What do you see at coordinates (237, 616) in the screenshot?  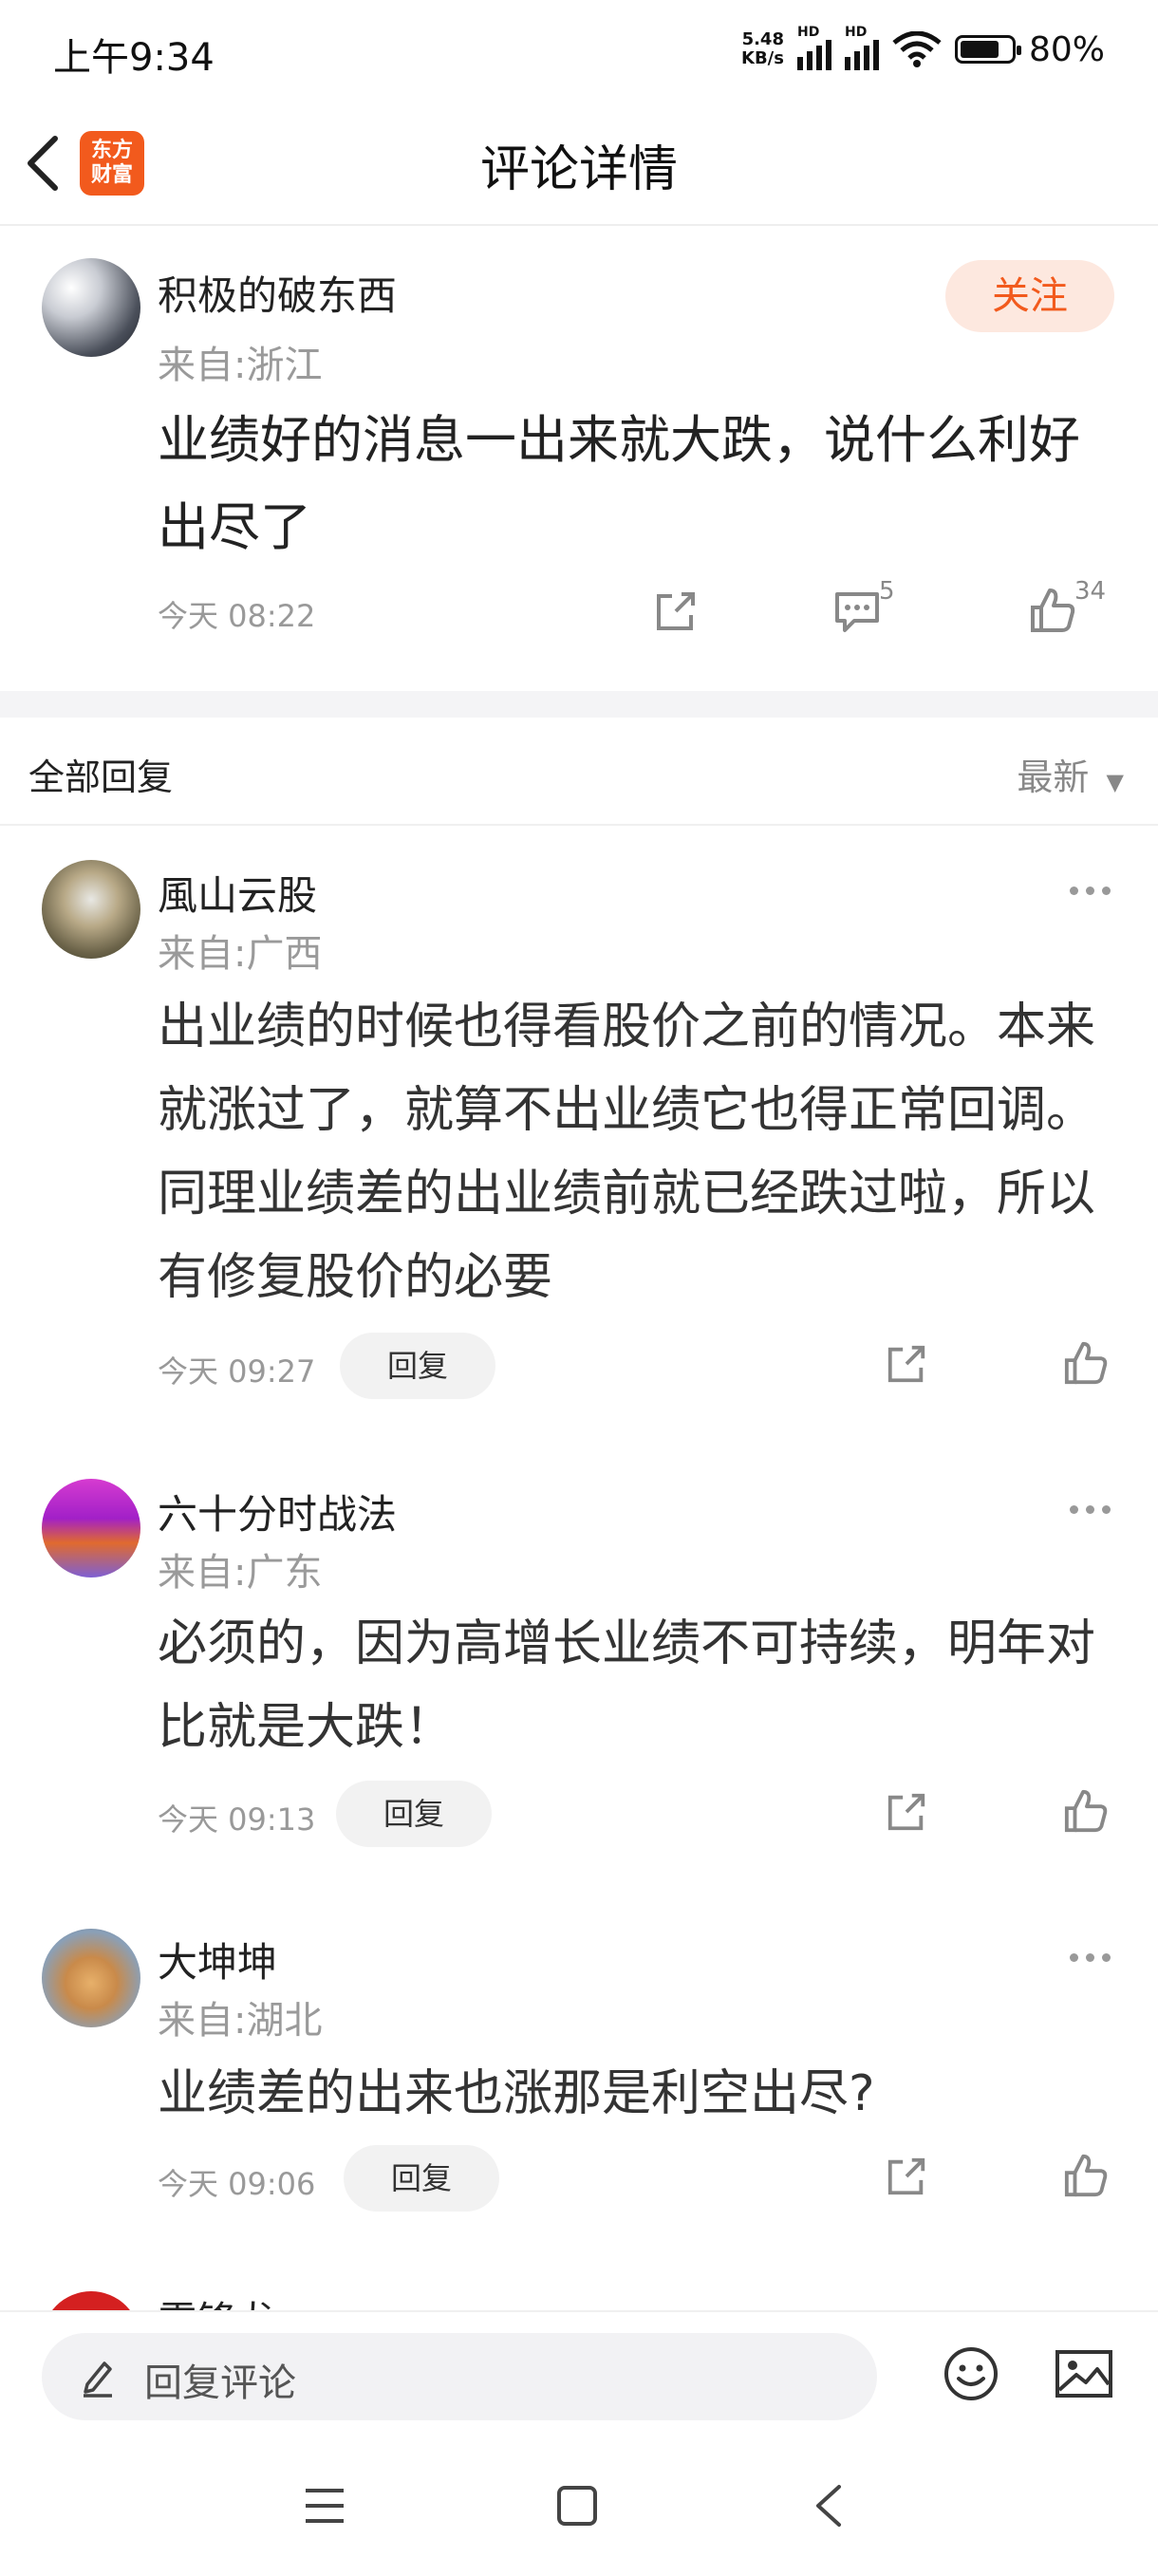 I see `post-time: 今天 08:22` at bounding box center [237, 616].